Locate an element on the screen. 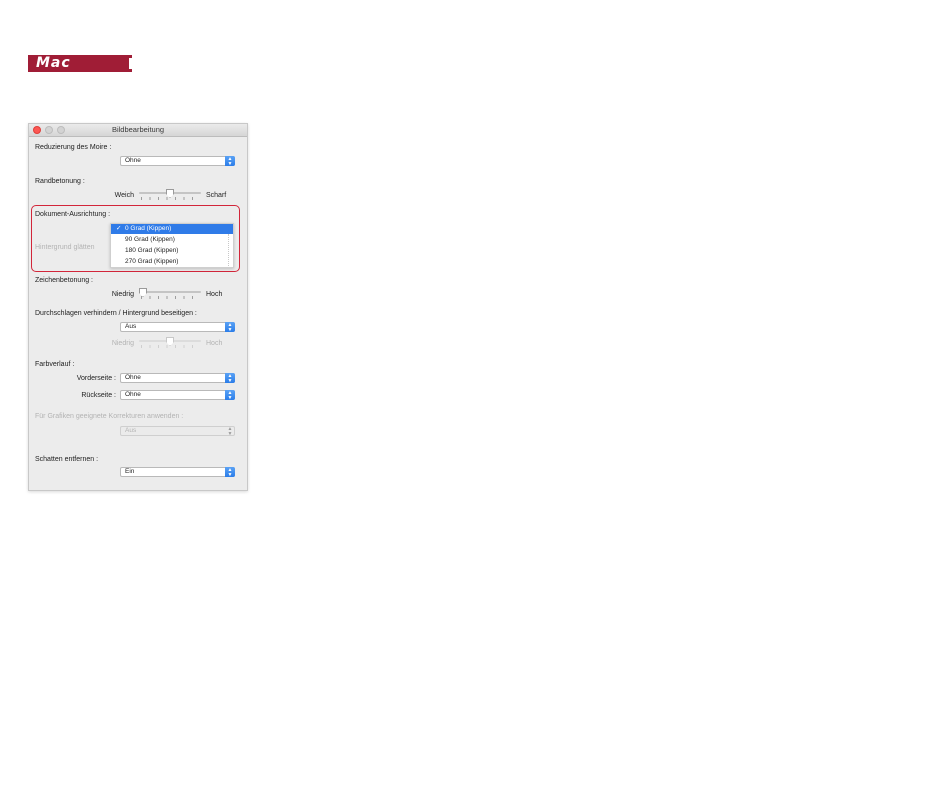  front-side-select-value: Ohne is located at coordinates (133, 377).